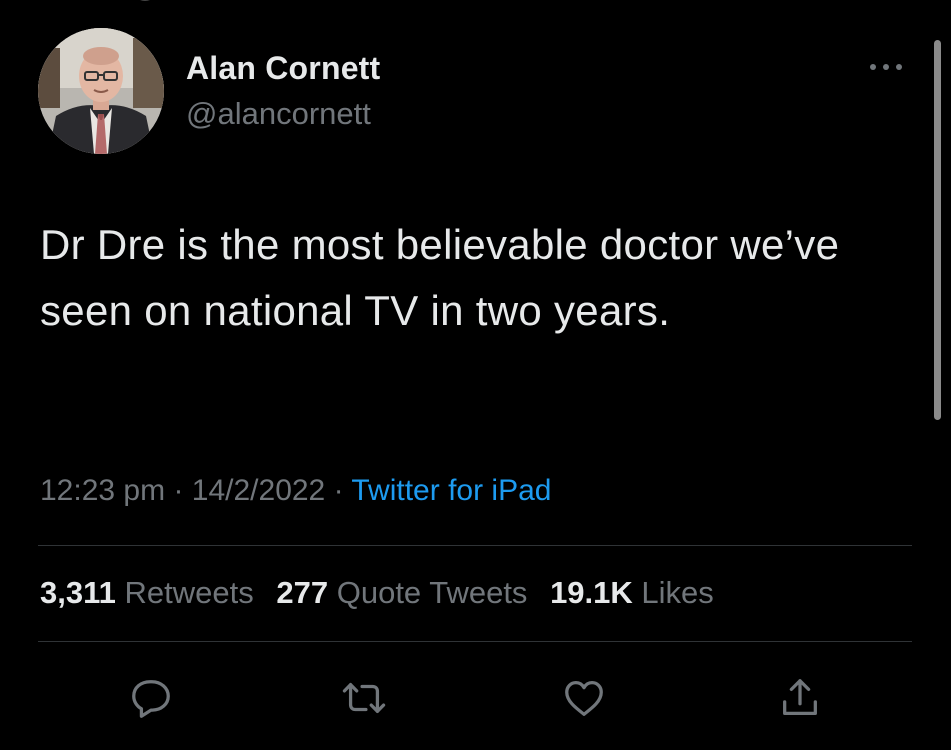 The height and width of the screenshot is (750, 951). I want to click on like-button, so click(584, 698).